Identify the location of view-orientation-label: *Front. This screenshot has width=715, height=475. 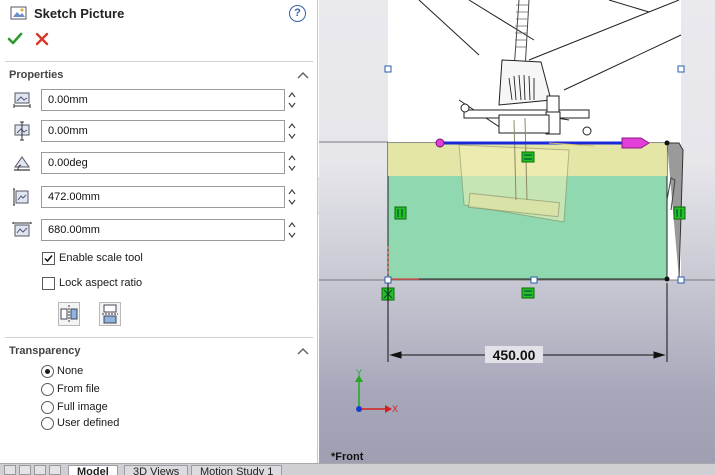
(347, 457).